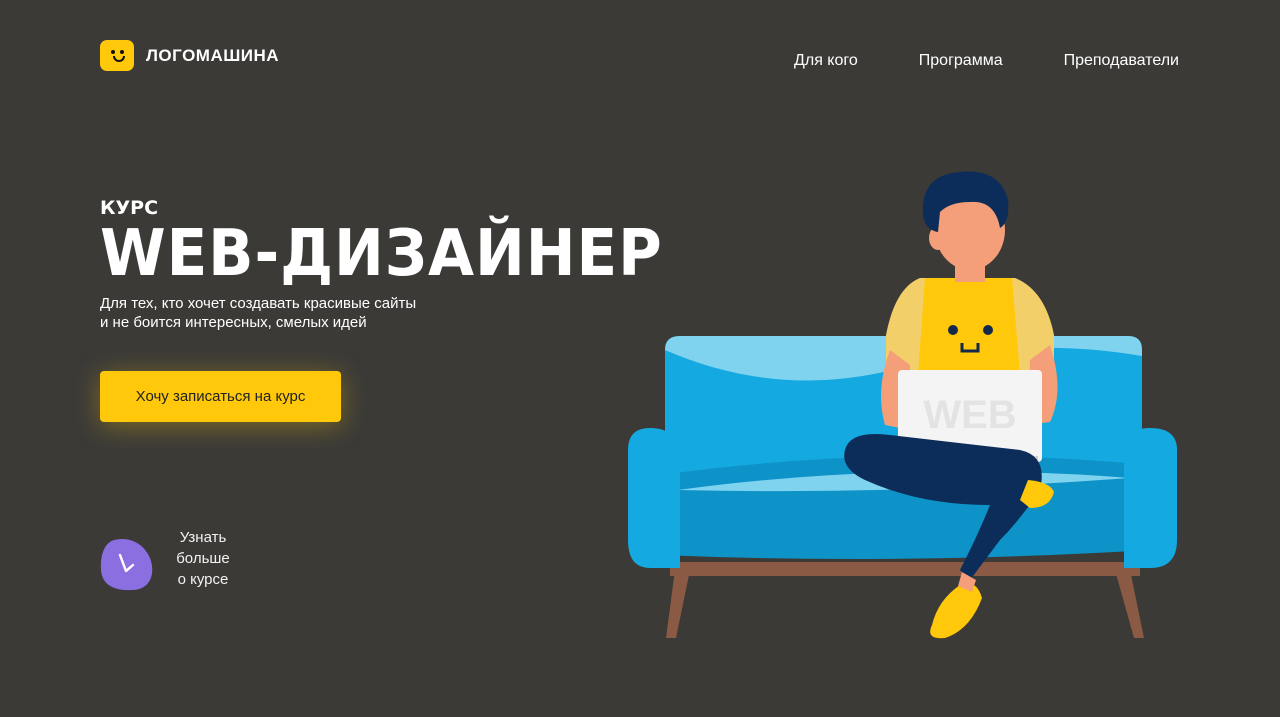 Image resolution: width=1280 pixels, height=717 pixels. I want to click on sofa-arm-right, so click(1150, 498).